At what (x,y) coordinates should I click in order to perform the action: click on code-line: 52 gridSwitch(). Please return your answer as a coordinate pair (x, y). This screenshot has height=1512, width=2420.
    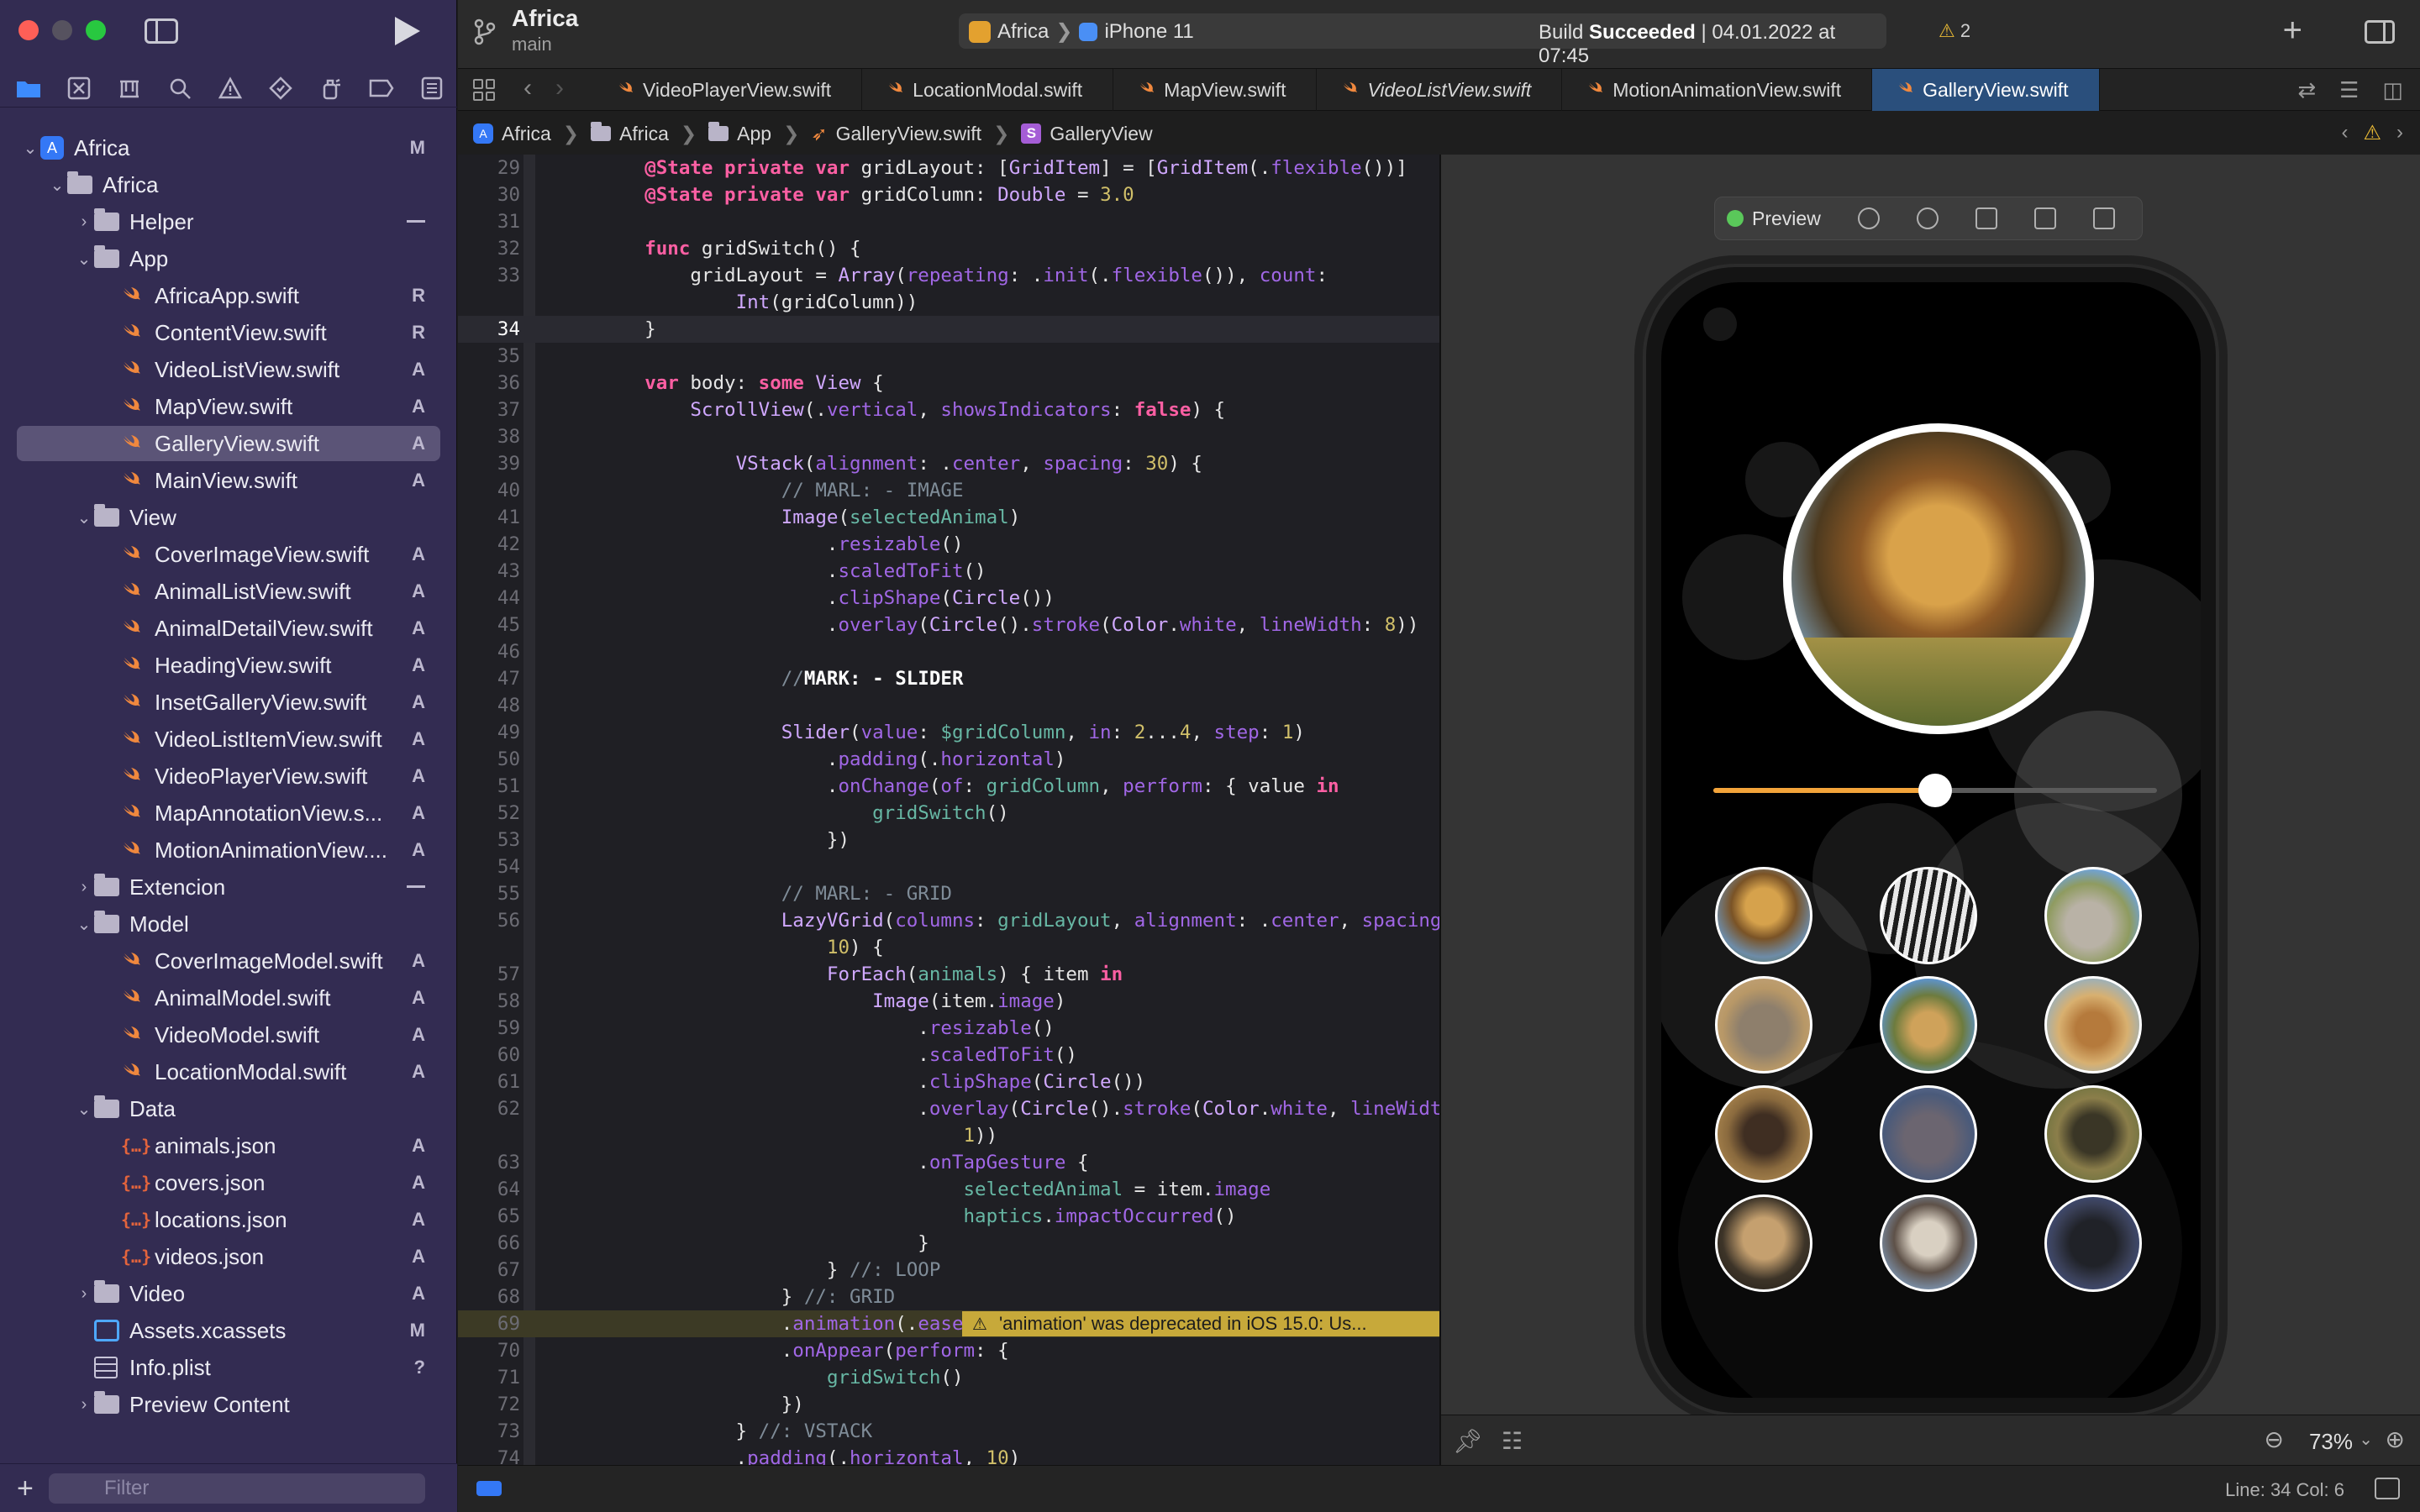
    Looking at the image, I should click on (948, 813).